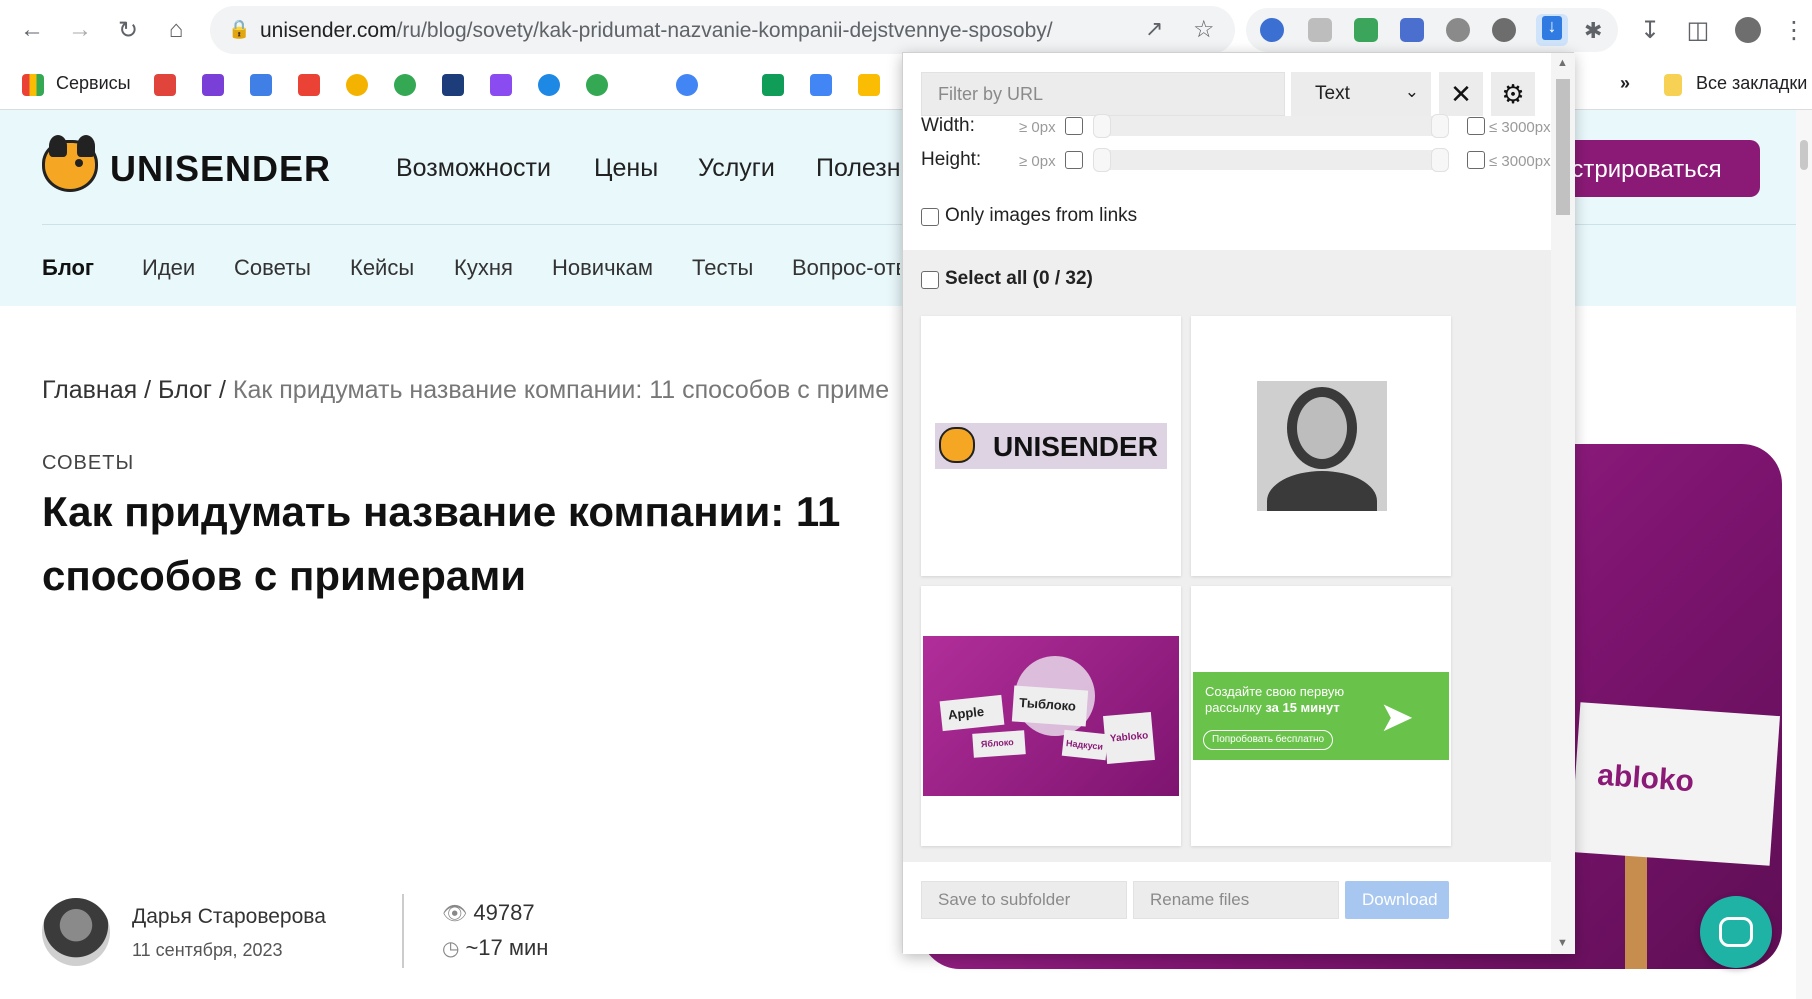  I want to click on google-drive-icon, so click(773, 85).